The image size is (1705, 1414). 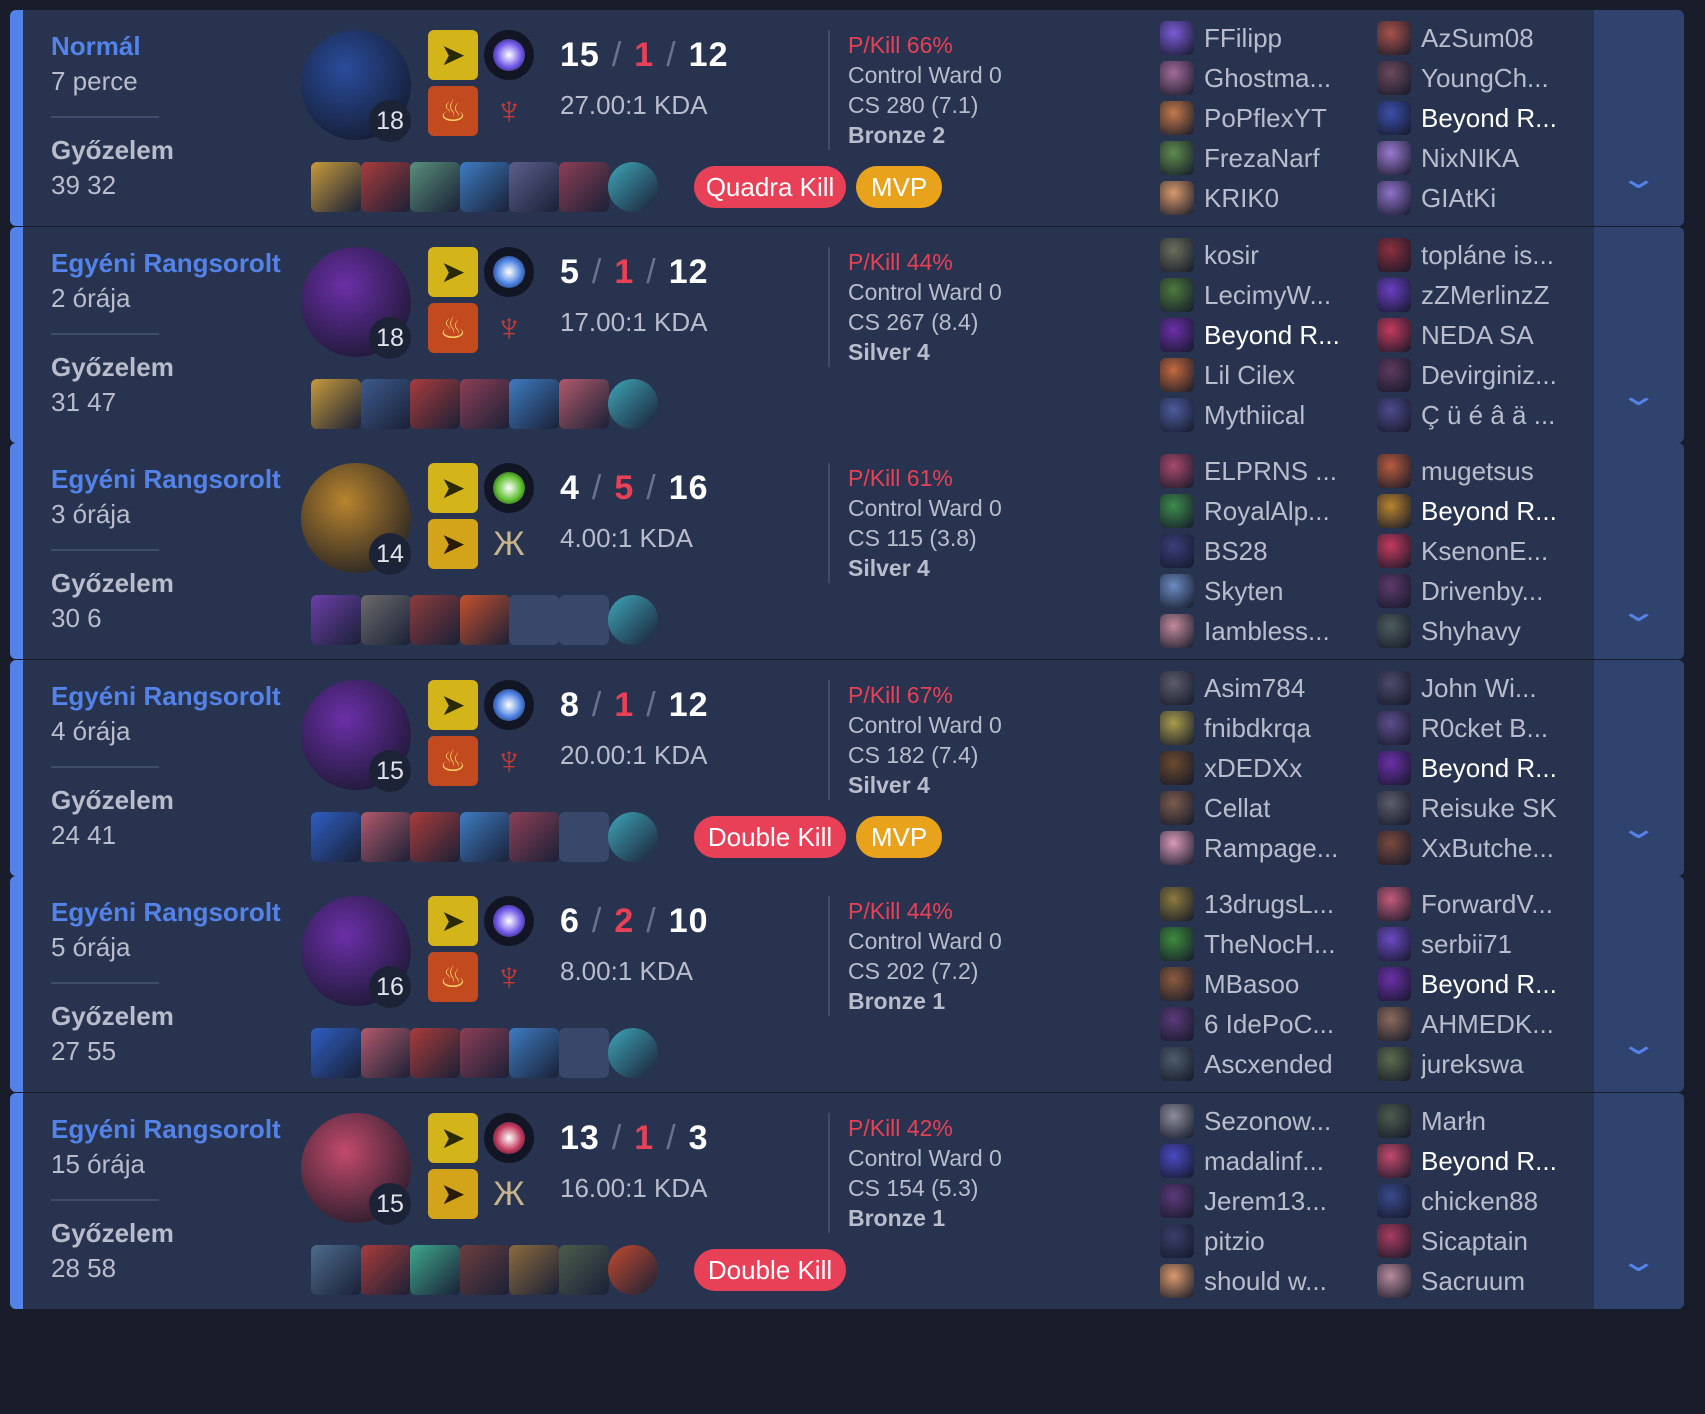 What do you see at coordinates (1473, 1281) in the screenshot?
I see `player-name: Sacruum` at bounding box center [1473, 1281].